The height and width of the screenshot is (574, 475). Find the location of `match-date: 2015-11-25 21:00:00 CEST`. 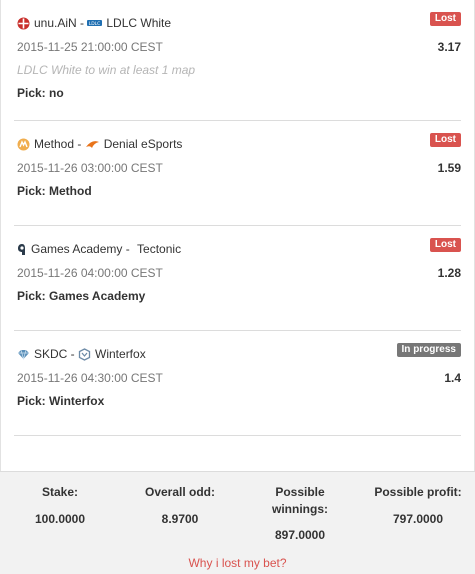

match-date: 2015-11-25 21:00:00 CEST is located at coordinates (90, 47).